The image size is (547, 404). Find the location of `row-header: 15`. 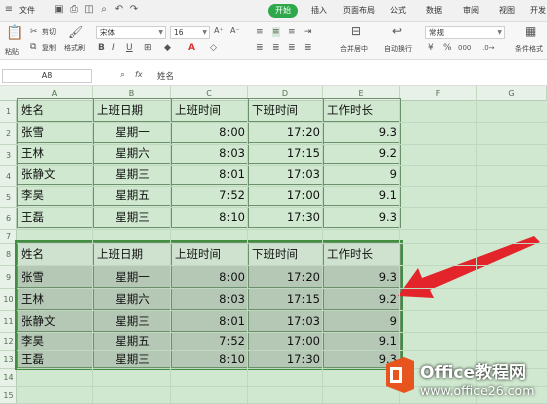

row-header: 15 is located at coordinates (8, 395).